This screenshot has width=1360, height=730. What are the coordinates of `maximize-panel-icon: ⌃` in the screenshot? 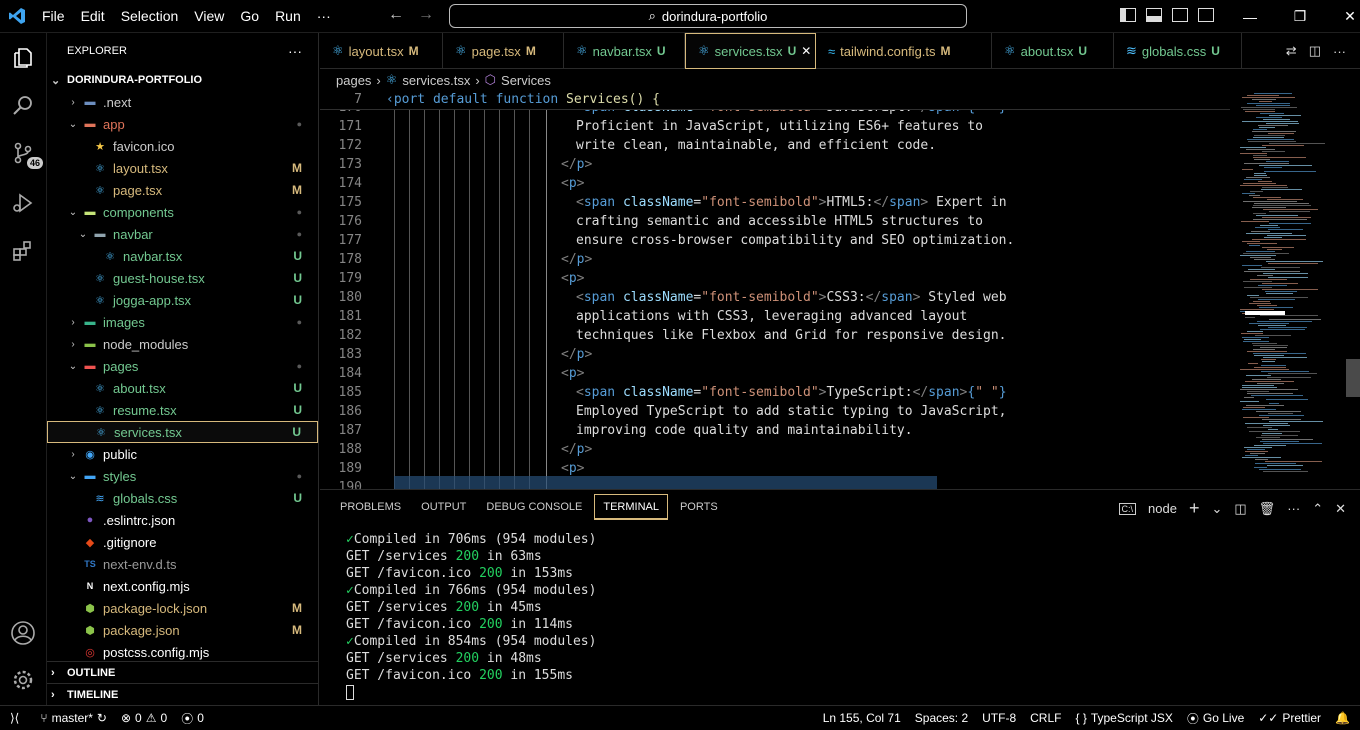 It's located at (1317, 509).